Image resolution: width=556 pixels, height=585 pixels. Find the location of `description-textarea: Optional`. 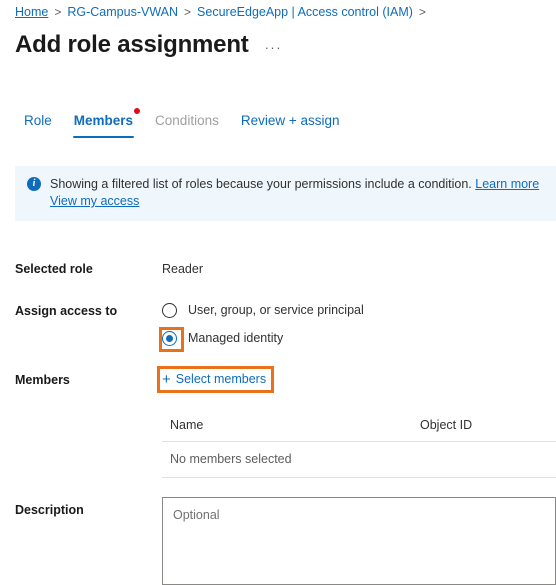

description-textarea: Optional is located at coordinates (359, 541).